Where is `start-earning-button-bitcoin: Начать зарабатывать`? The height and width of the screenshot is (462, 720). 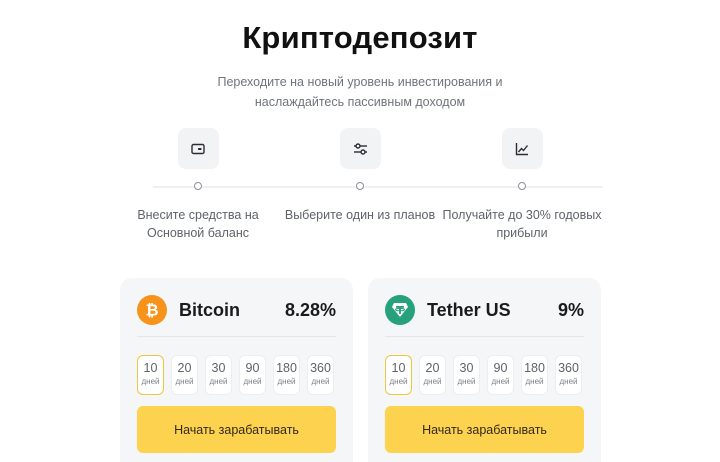 start-earning-button-bitcoin: Начать зарабатывать is located at coordinates (236, 429).